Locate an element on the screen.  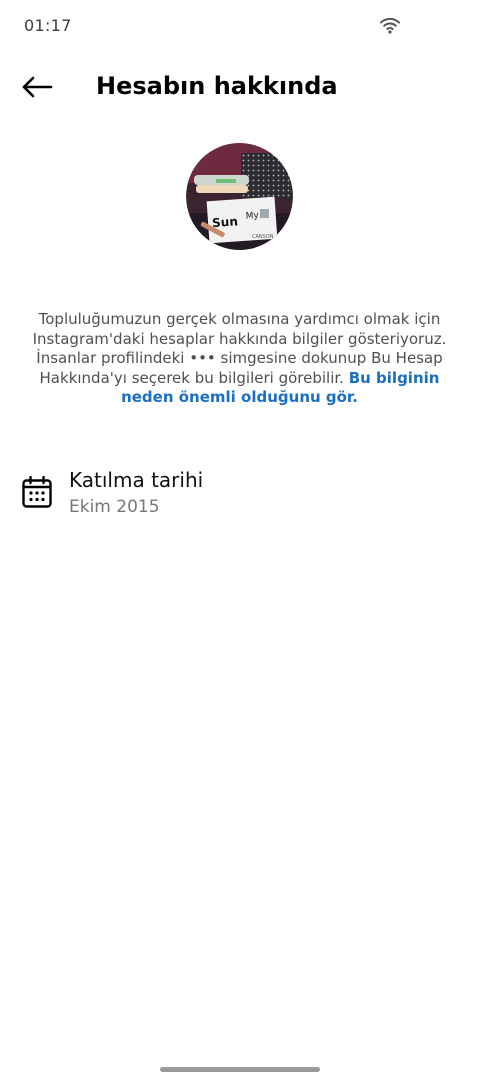
back-button is located at coordinates (37, 87).